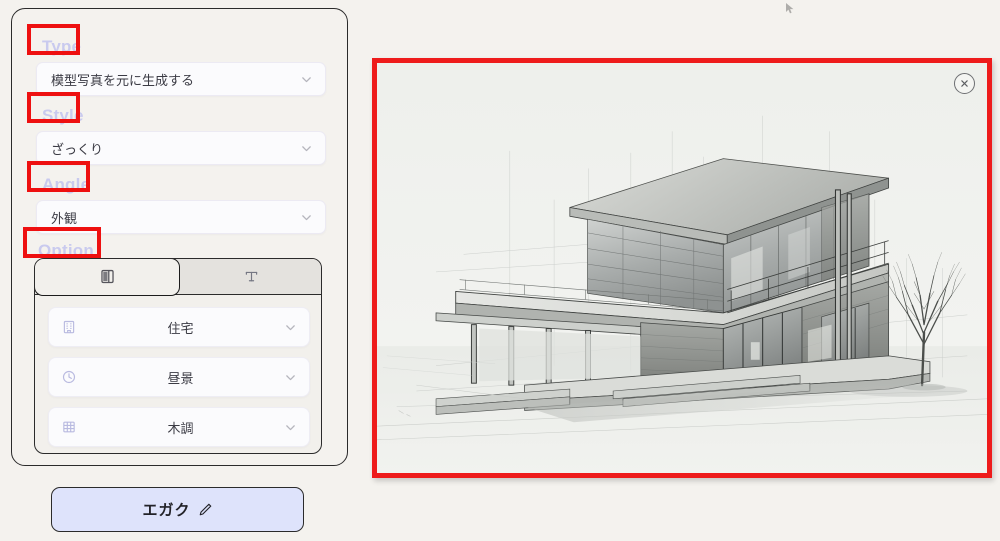  Describe the element at coordinates (69, 327) in the screenshot. I see `building-icon` at that location.